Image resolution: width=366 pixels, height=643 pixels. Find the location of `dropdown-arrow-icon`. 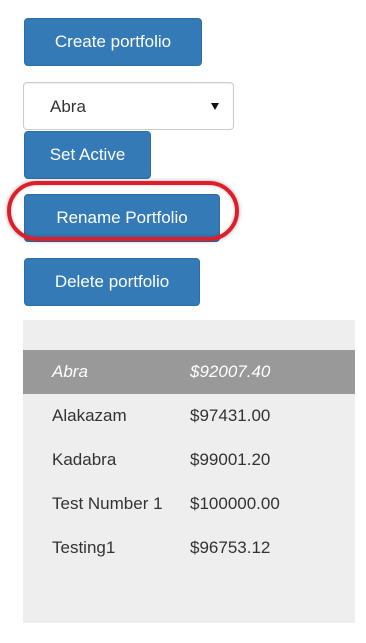

dropdown-arrow-icon is located at coordinates (215, 106).